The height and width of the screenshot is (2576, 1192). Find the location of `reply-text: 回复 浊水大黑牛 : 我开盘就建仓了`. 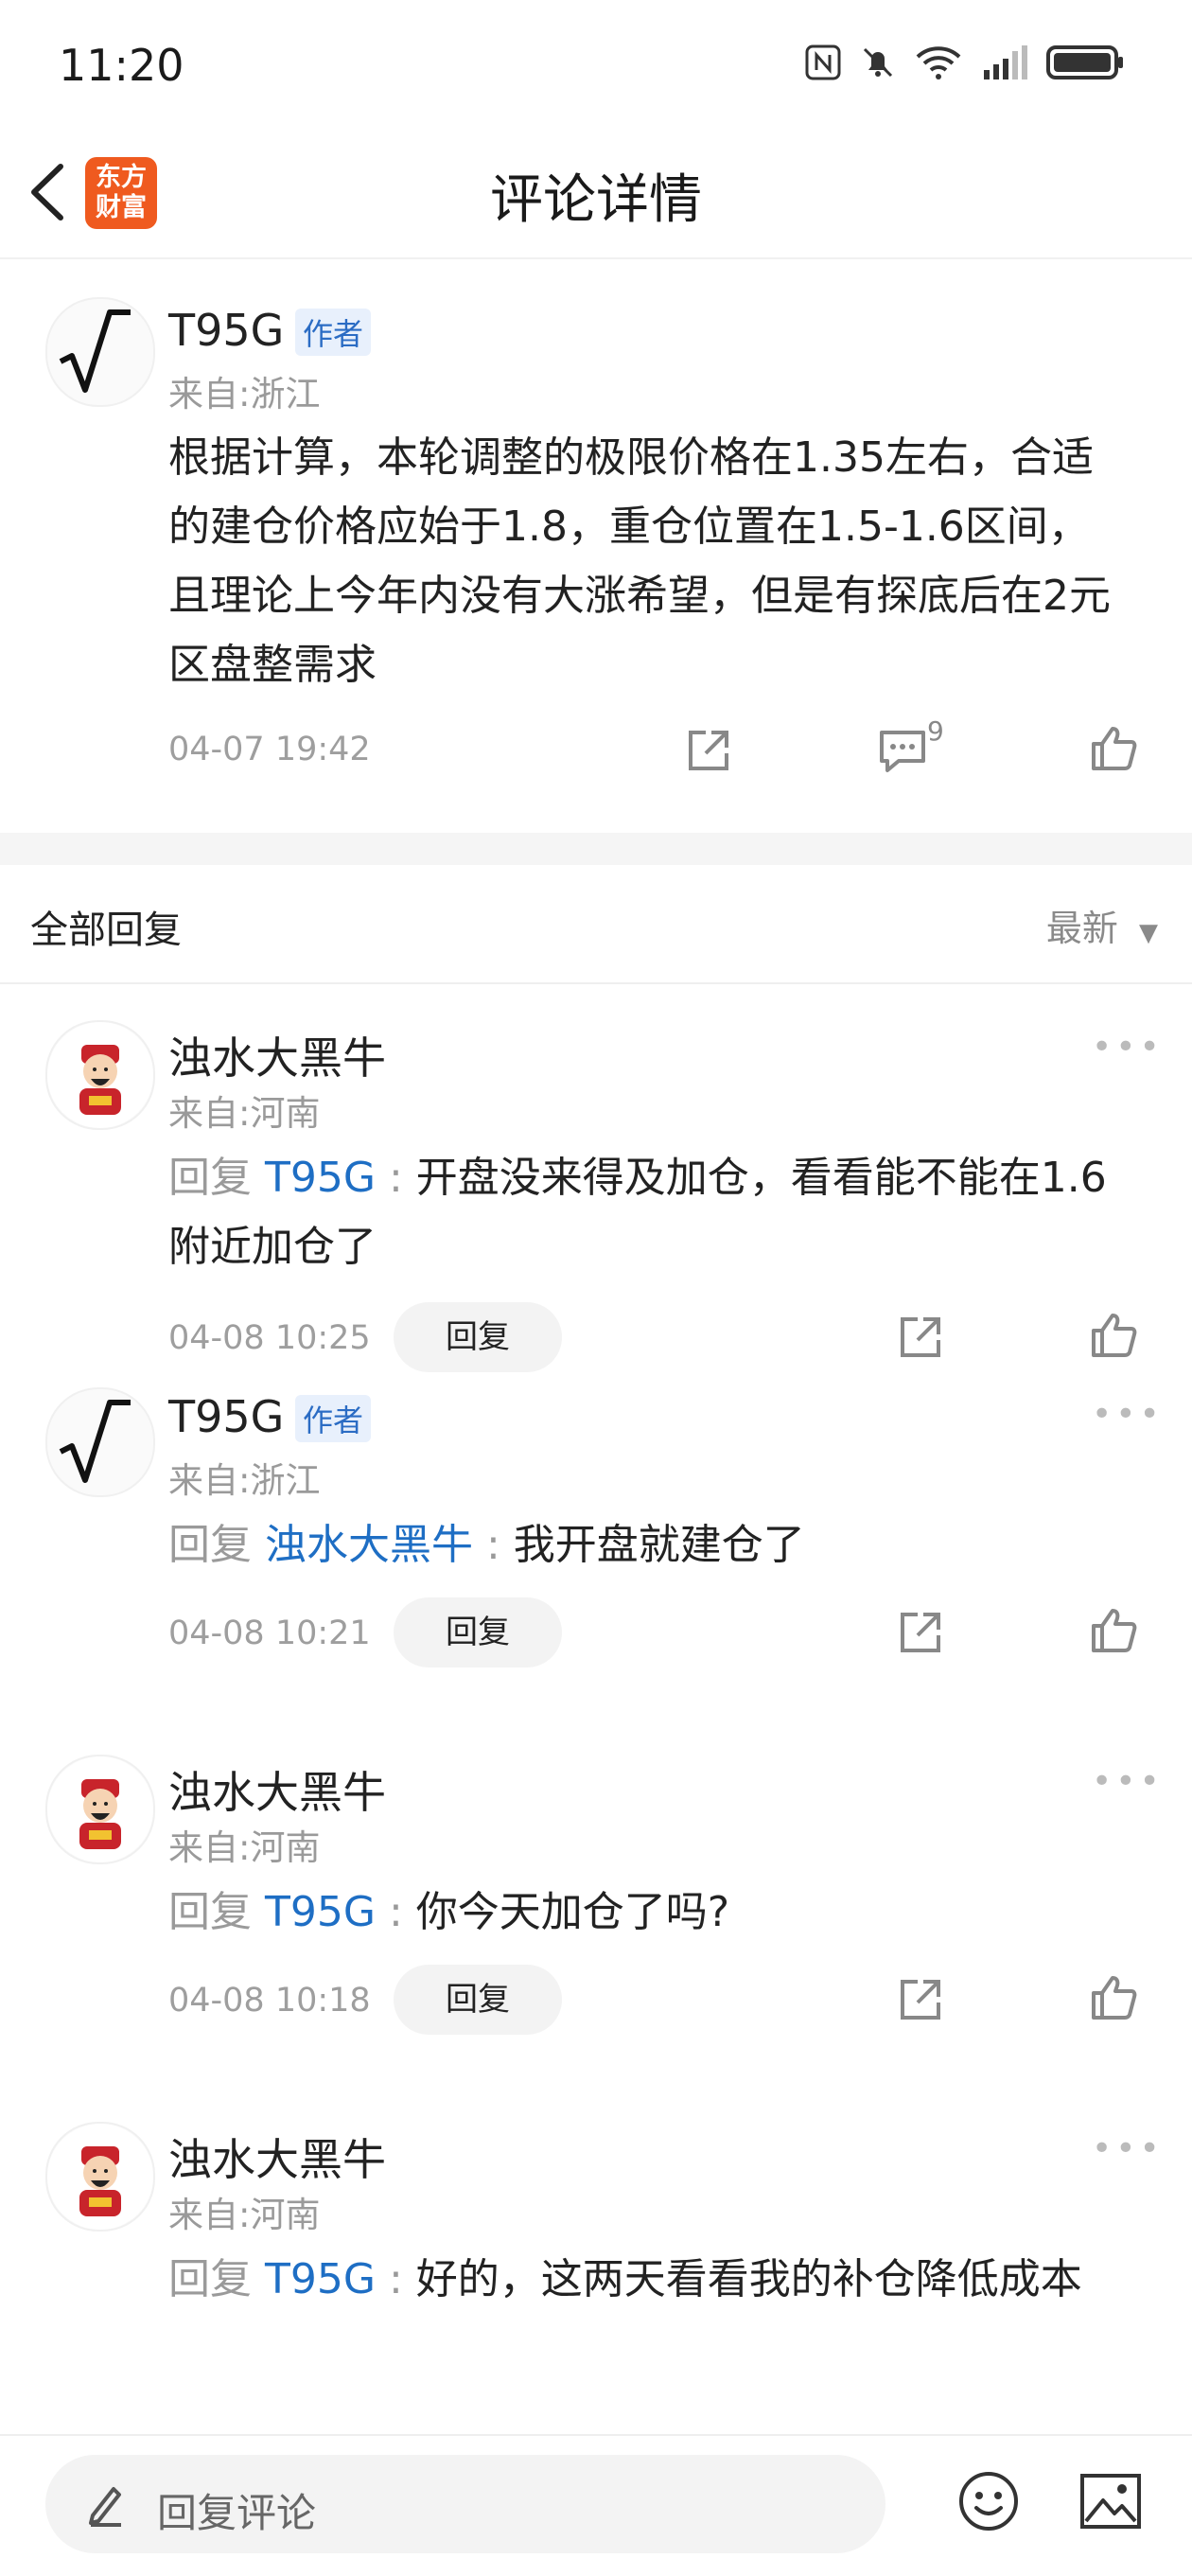

reply-text: 回复 浊水大黑牛 : 我开盘就建仓了 is located at coordinates (641, 1544).